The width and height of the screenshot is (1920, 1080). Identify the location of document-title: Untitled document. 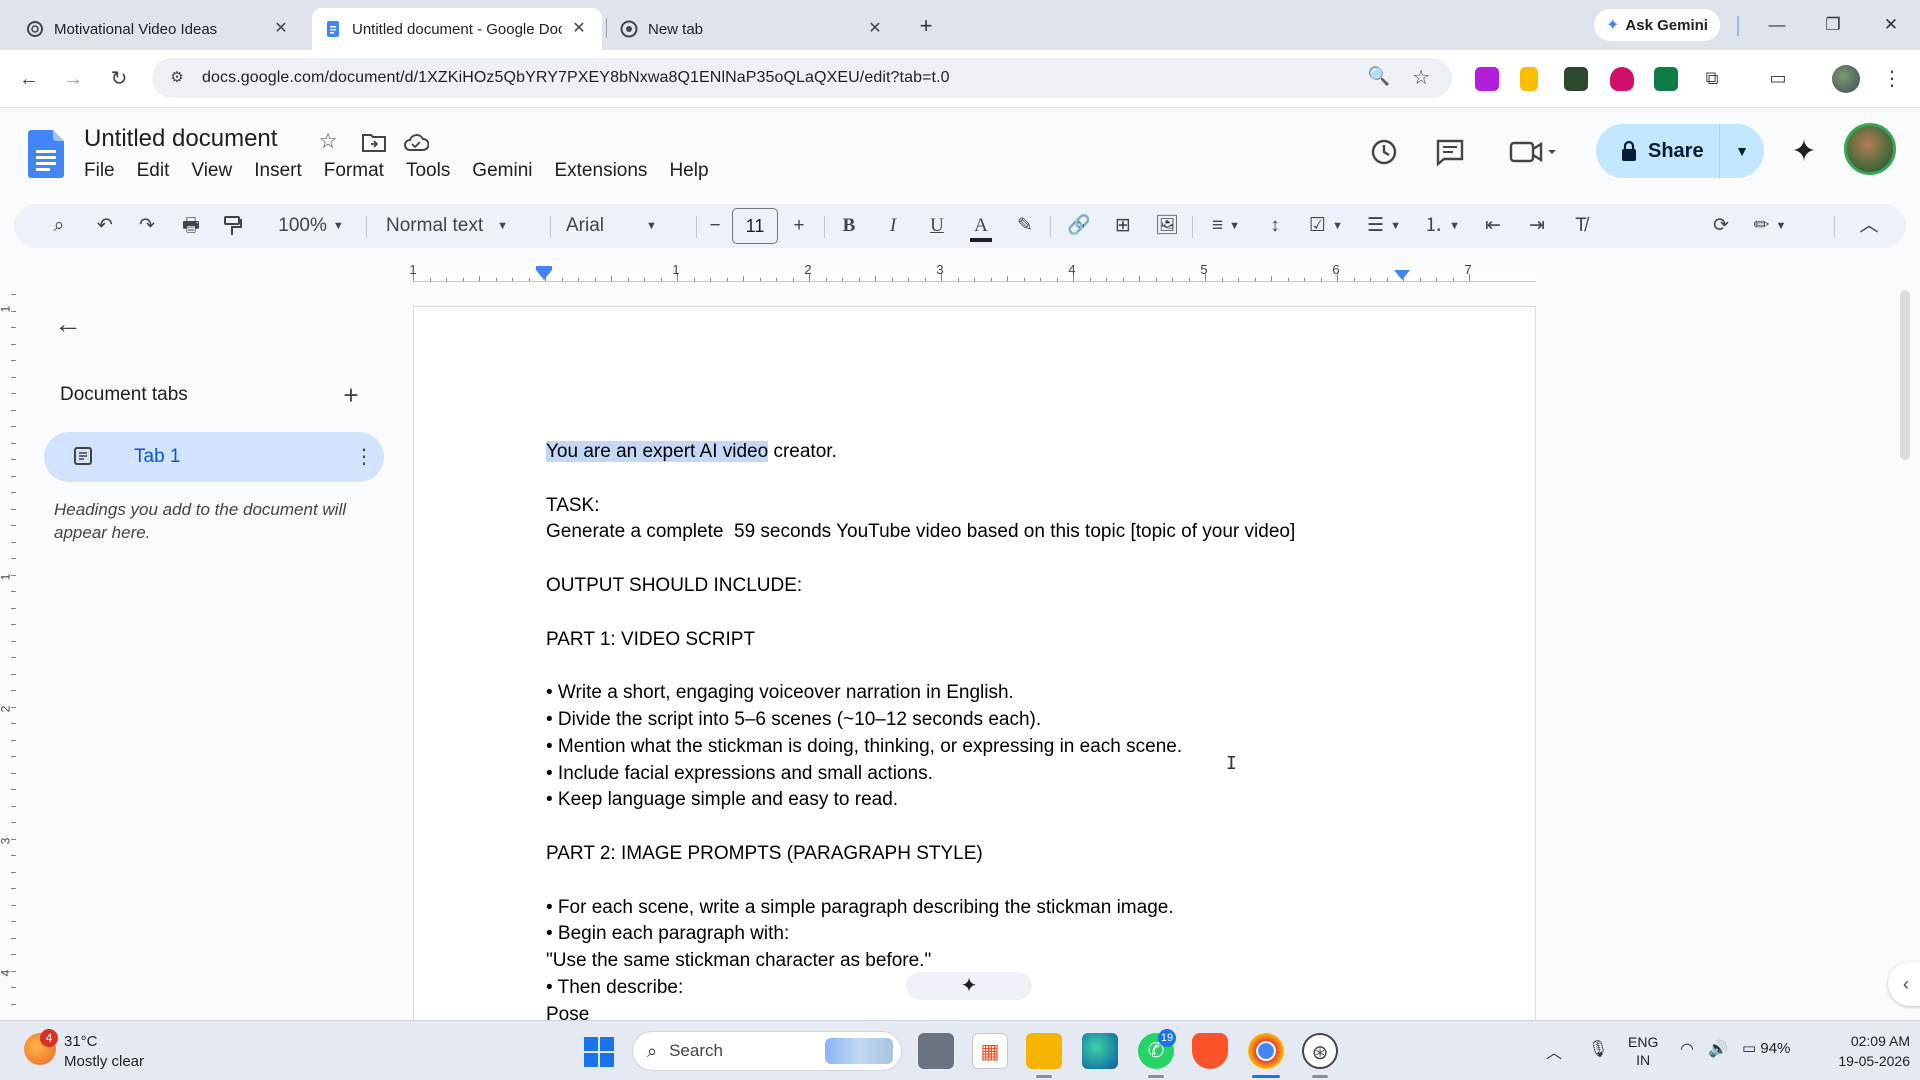
(180, 139).